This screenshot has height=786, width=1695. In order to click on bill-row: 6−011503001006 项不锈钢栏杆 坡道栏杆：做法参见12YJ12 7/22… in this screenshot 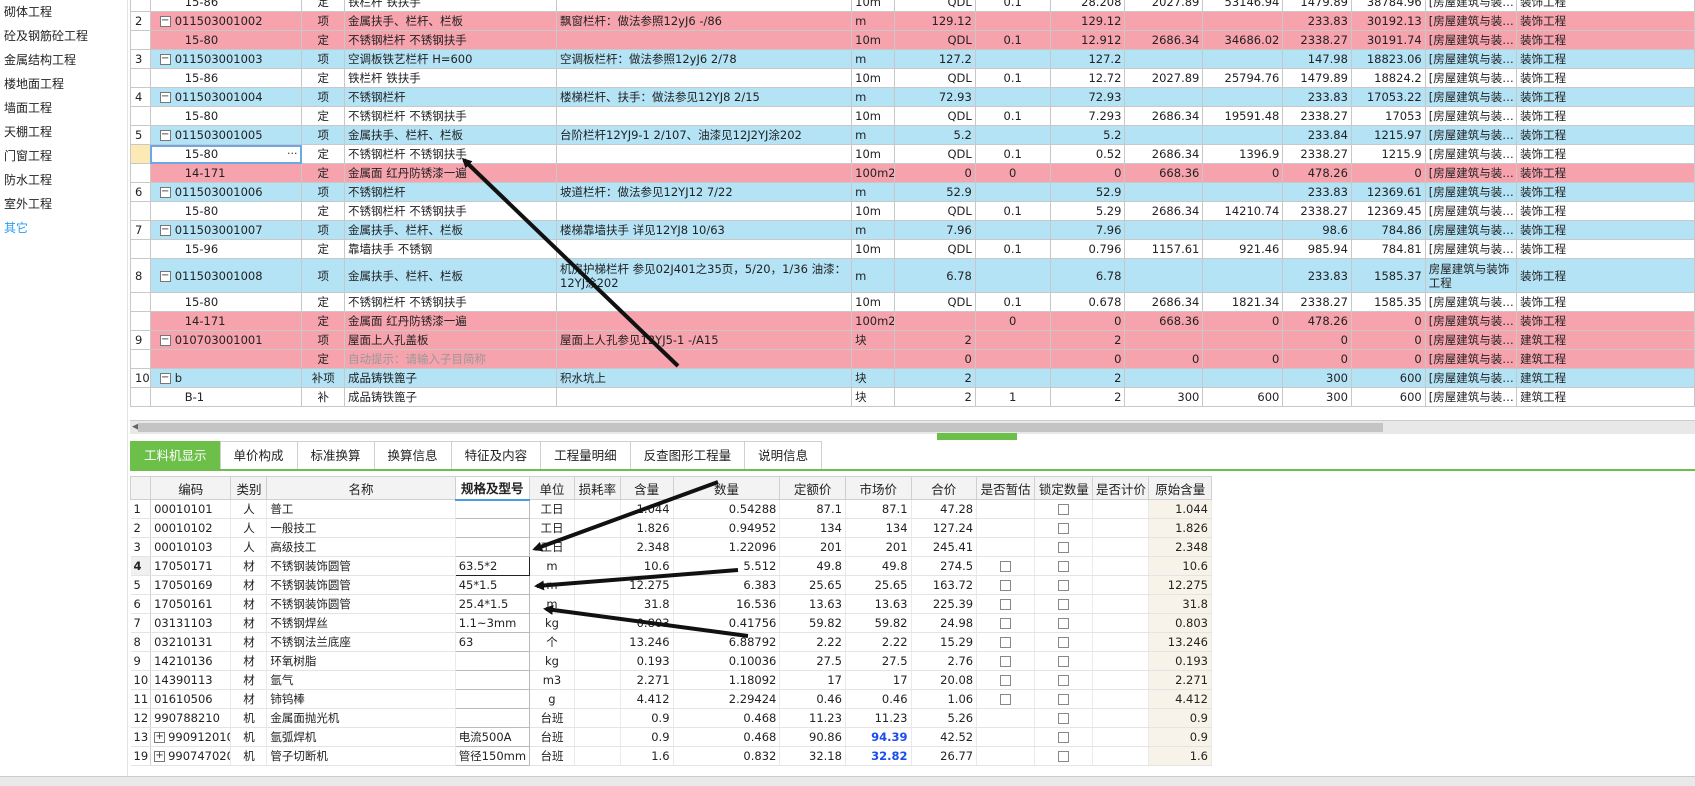, I will do `click(912, 192)`.